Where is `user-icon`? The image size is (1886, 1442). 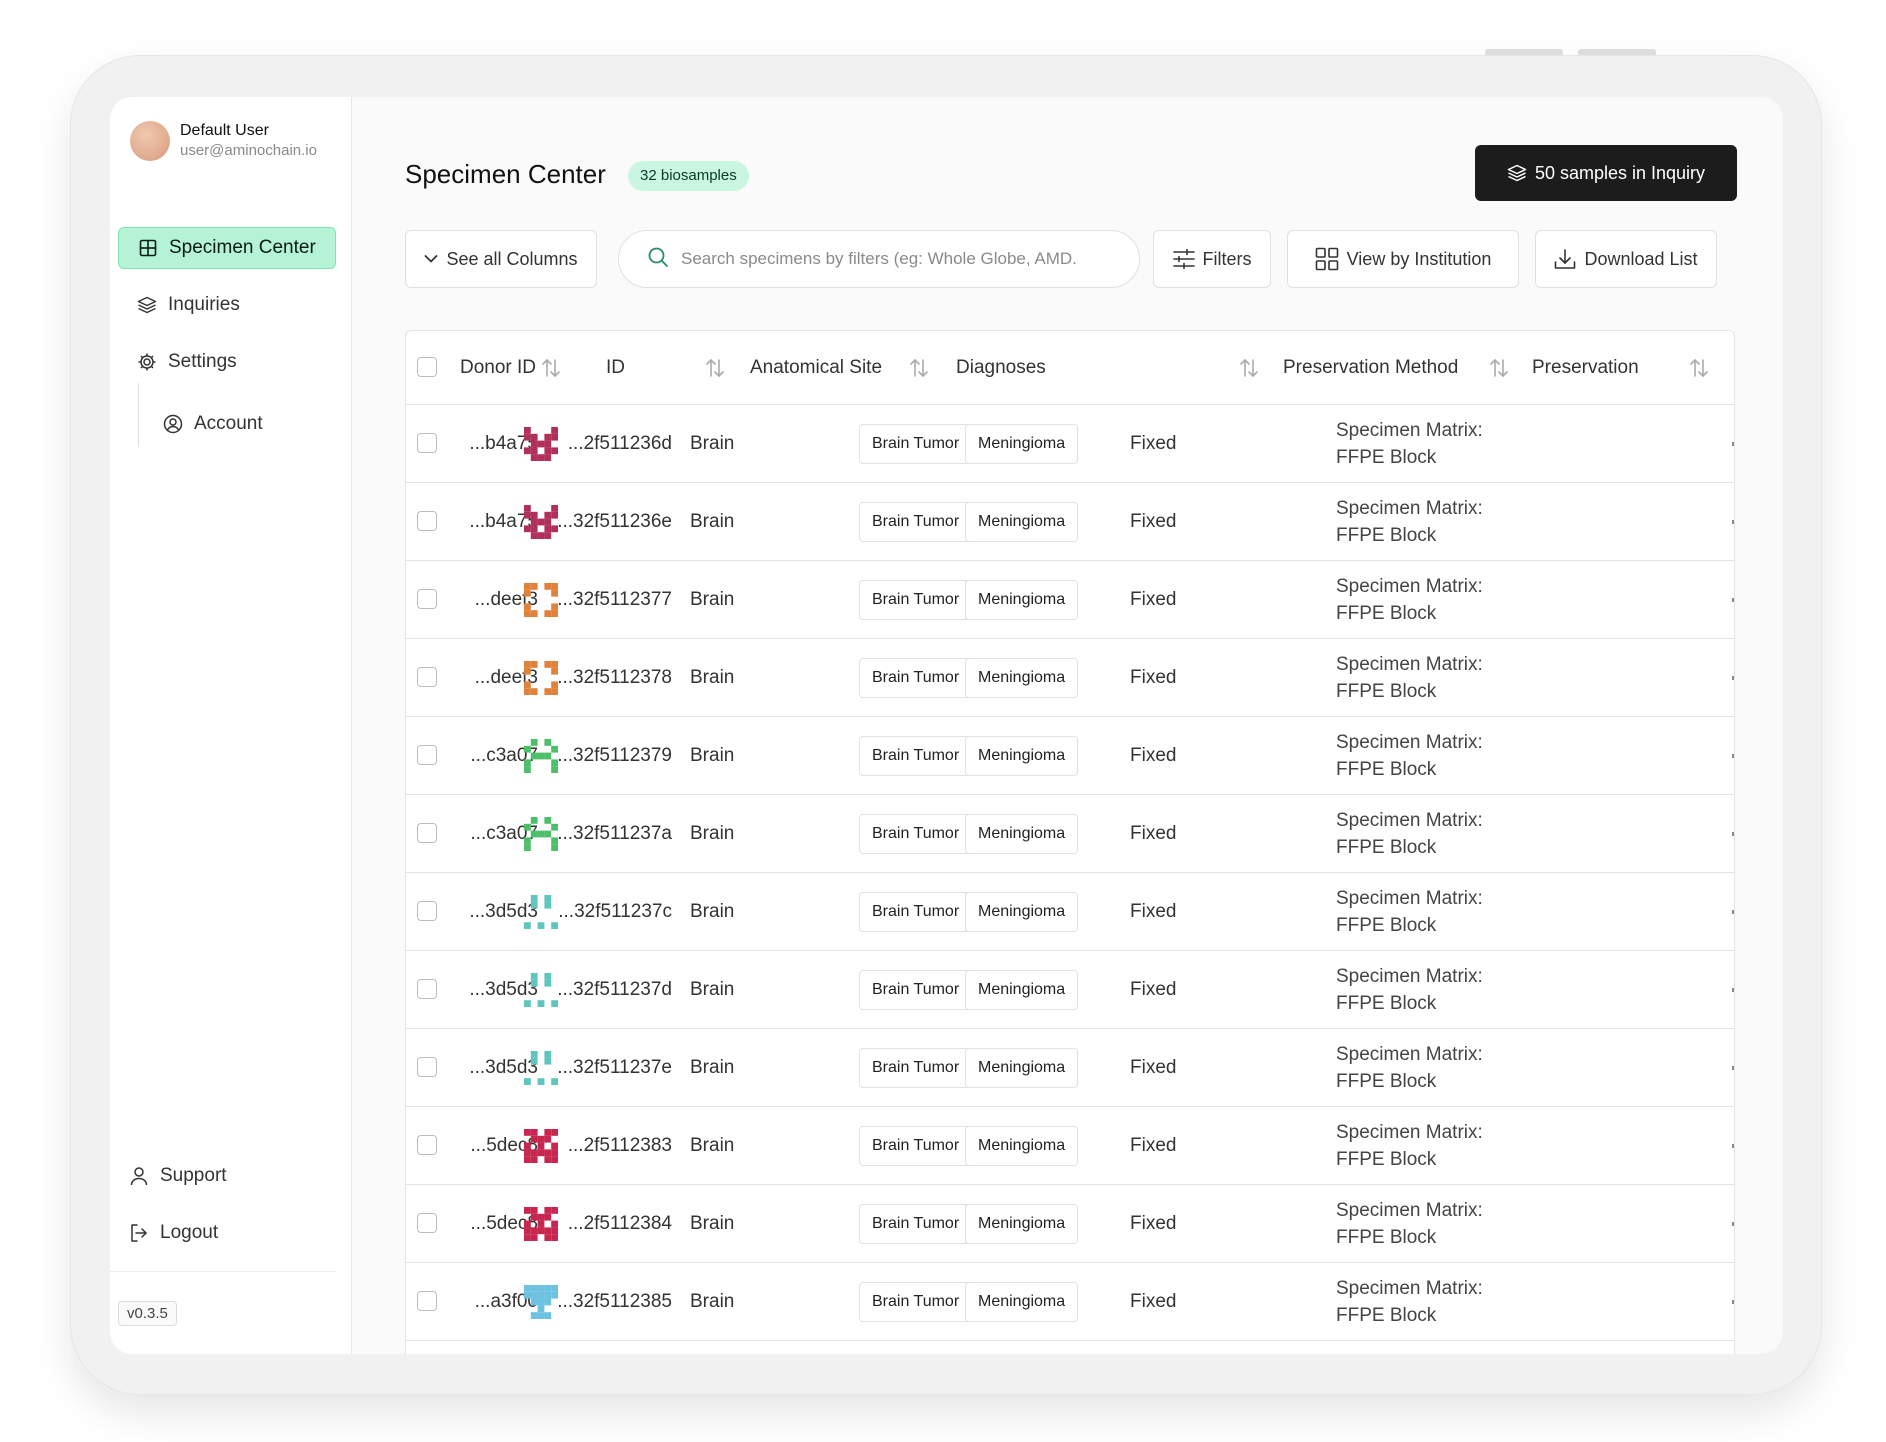
user-icon is located at coordinates (139, 1176).